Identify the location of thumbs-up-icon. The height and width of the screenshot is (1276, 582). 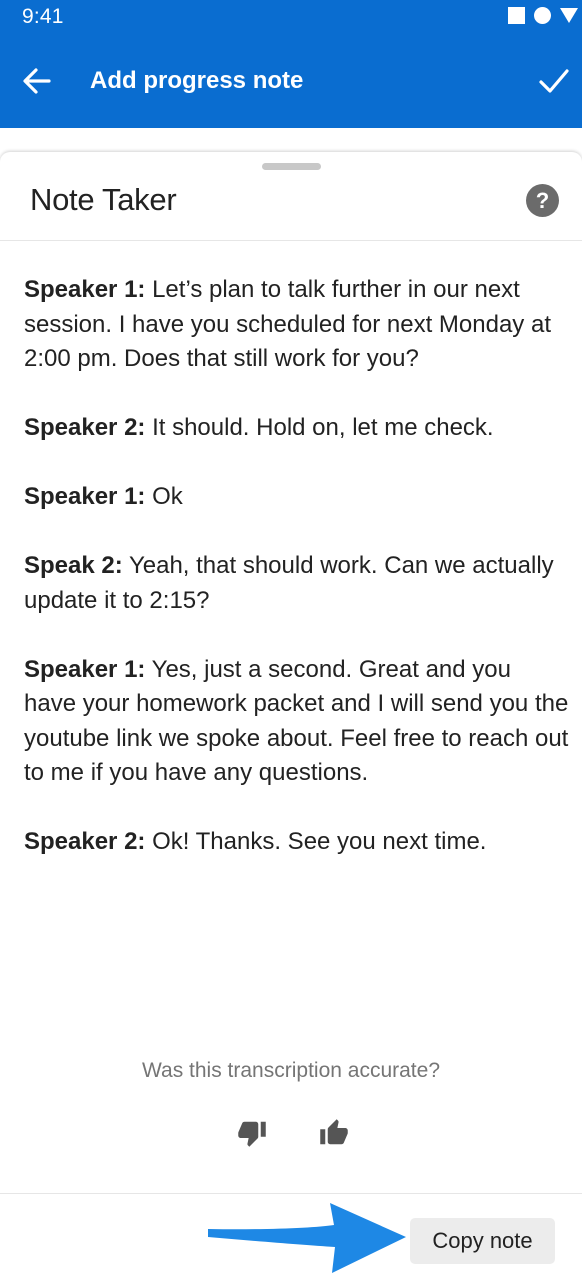
(334, 1133).